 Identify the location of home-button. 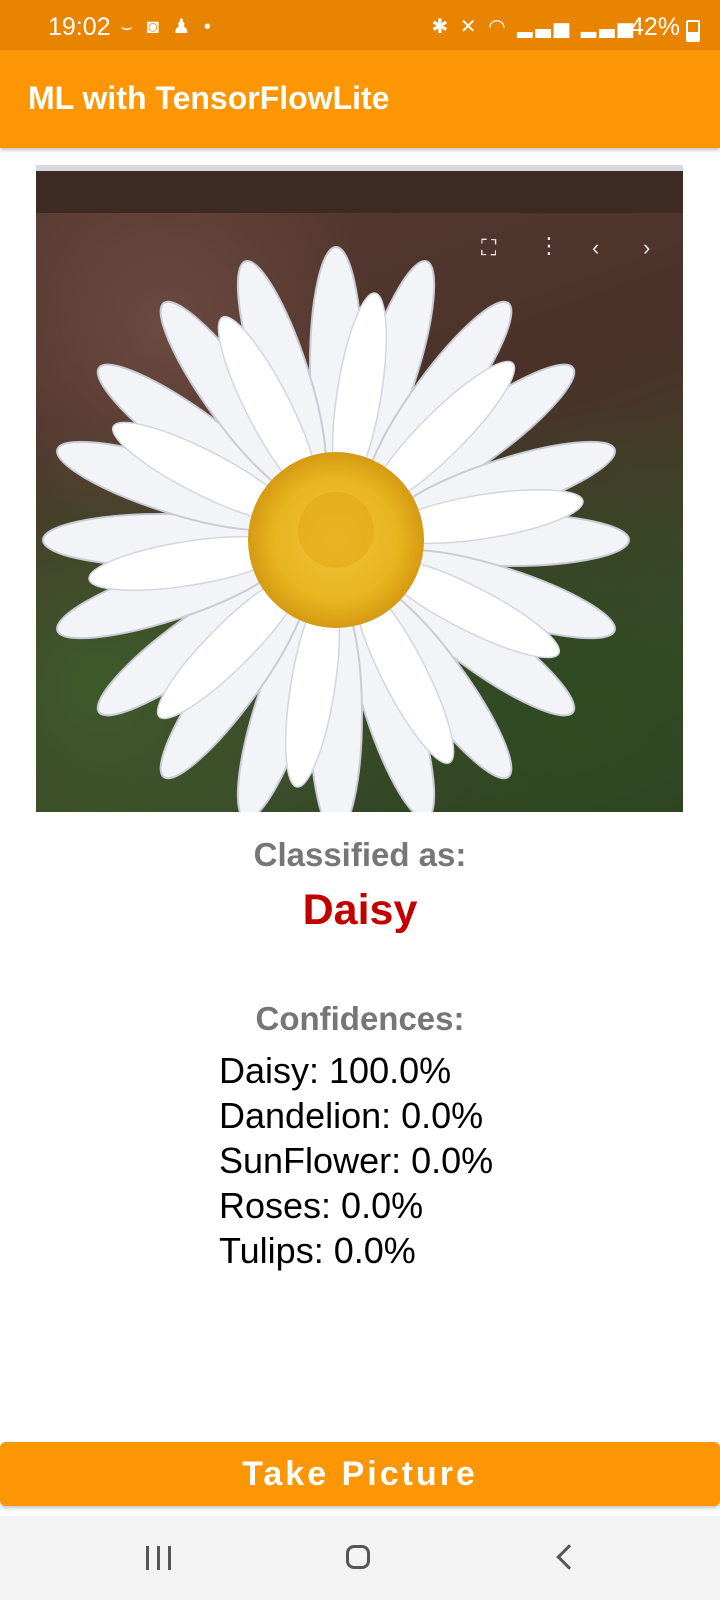
(360, 1558).